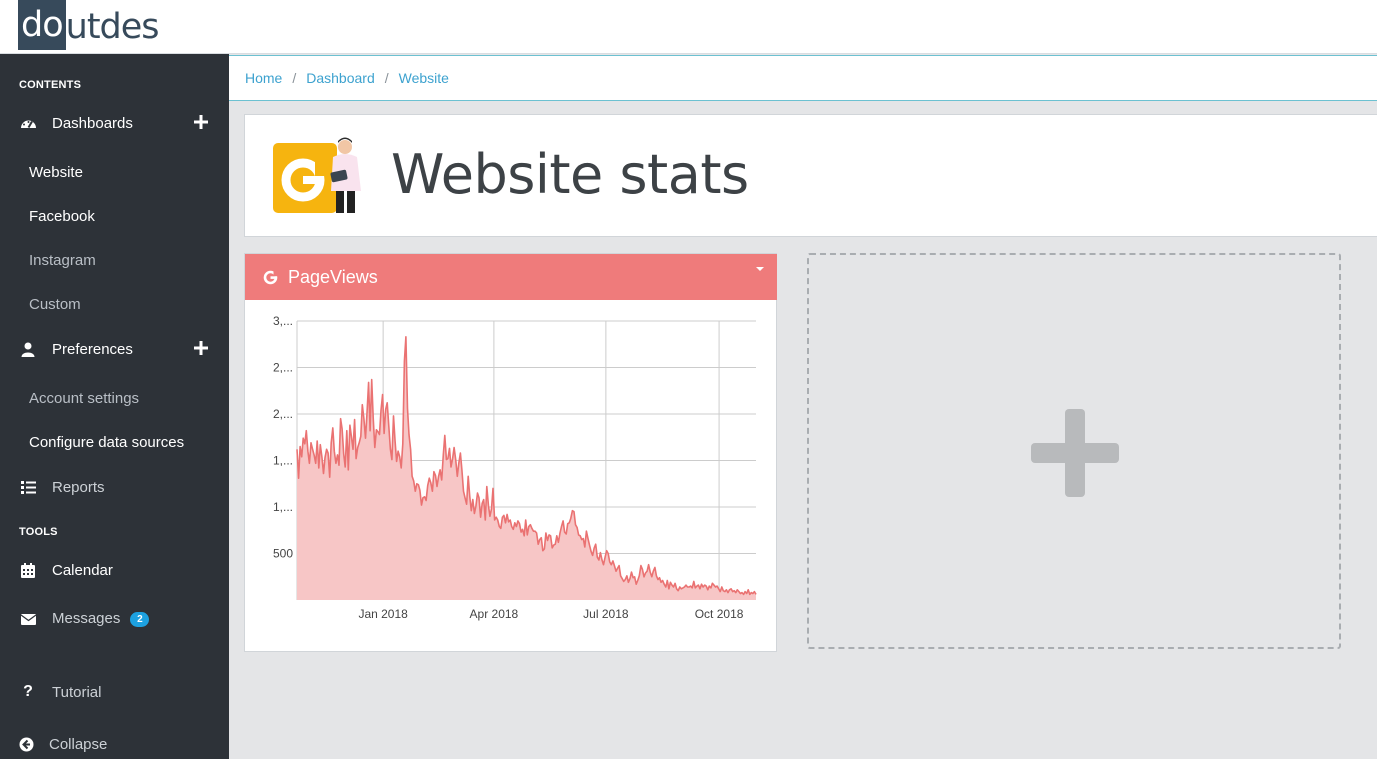  I want to click on logo-part-ut: ut, so click(83, 27).